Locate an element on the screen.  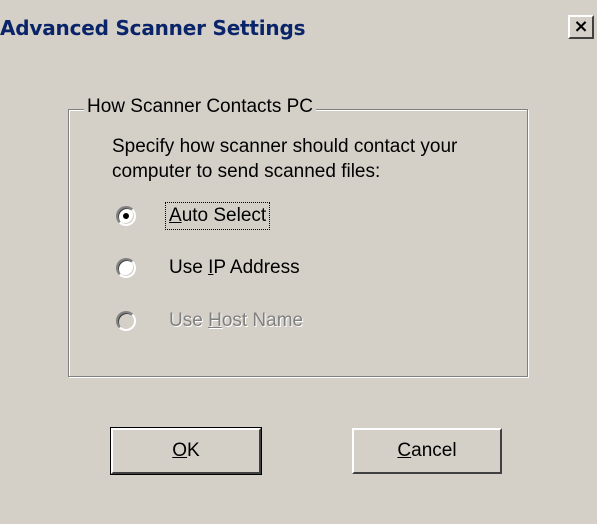
close-icon: × is located at coordinates (581, 26).